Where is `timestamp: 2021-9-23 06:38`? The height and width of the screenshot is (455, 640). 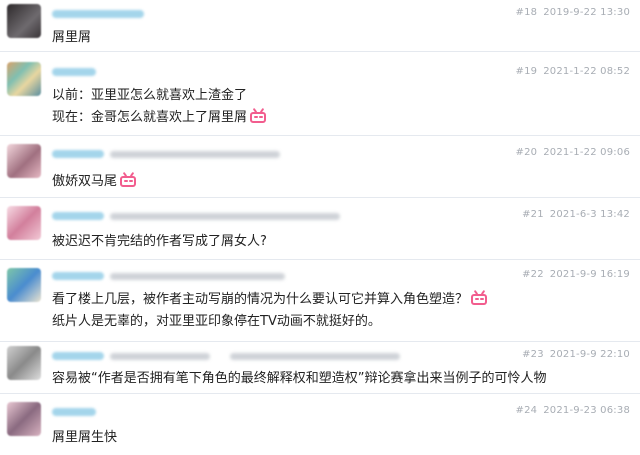 timestamp: 2021-9-23 06:38 is located at coordinates (586, 410).